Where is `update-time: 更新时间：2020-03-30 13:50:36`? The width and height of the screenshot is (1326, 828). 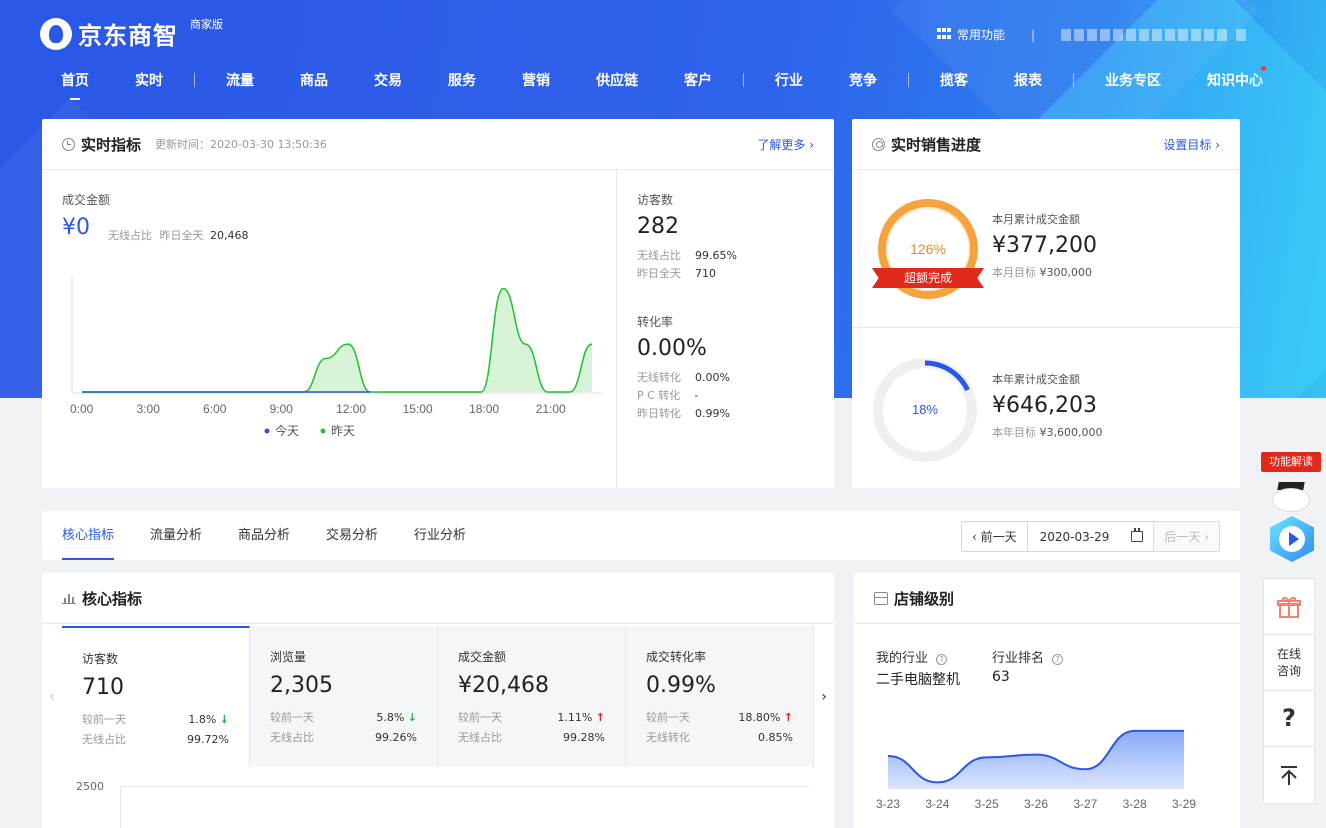
update-time: 更新时间：2020-03-30 13:50:36 is located at coordinates (241, 144).